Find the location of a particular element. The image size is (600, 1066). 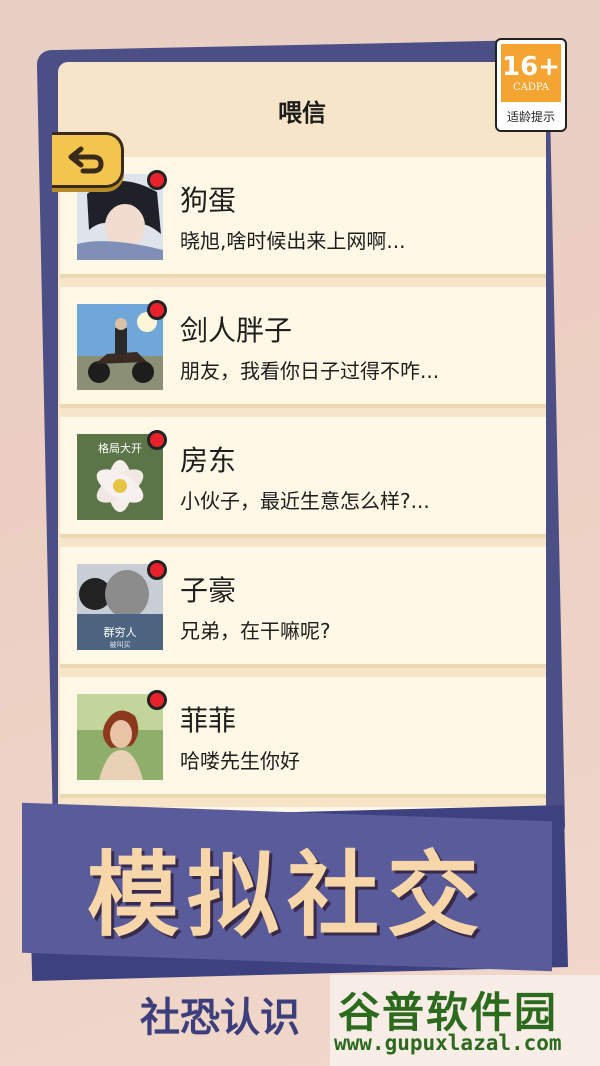

age-rating-box: 16+ CADPA is located at coordinates (531, 73).